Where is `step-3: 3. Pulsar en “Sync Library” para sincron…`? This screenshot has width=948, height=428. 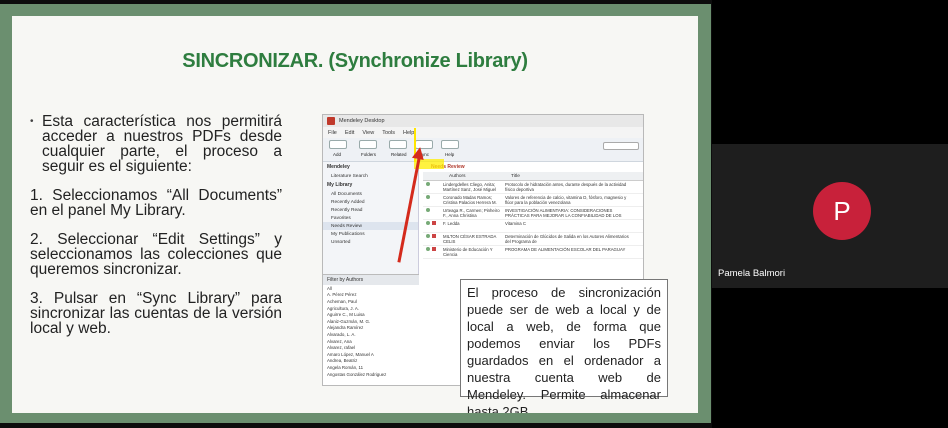
step-3: 3. Pulsar en “Sync Library” para sincron… is located at coordinates (156, 313).